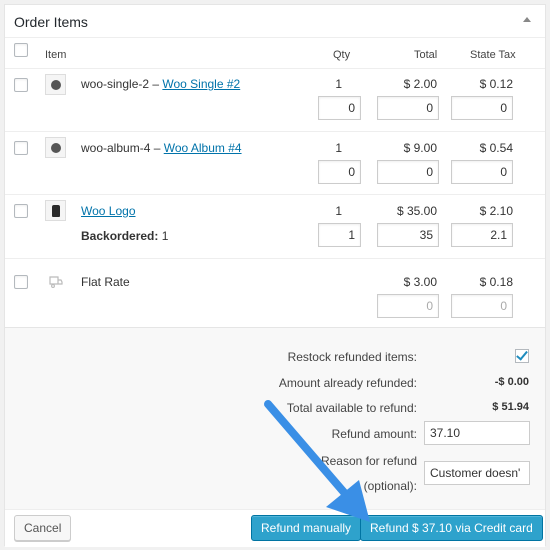 This screenshot has width=550, height=550. Describe the element at coordinates (408, 235) in the screenshot. I see `refund-total-input: 35` at that location.